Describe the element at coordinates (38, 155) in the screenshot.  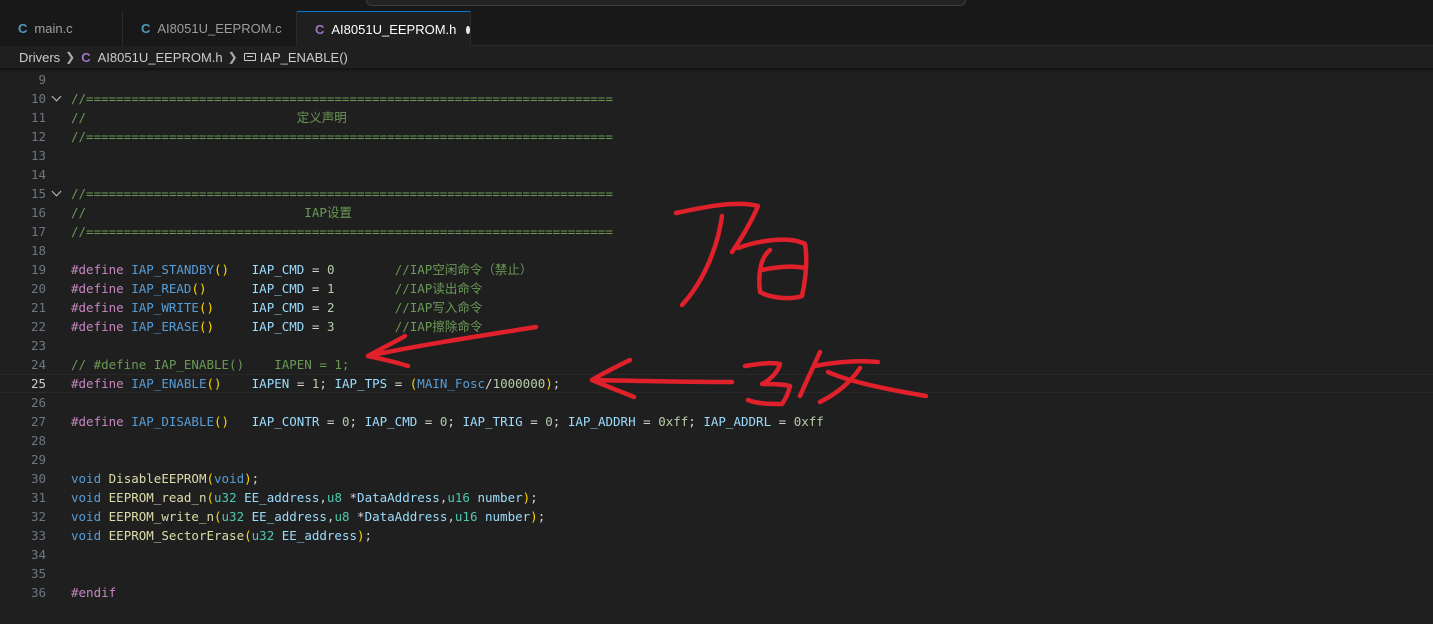
I see `line-number: 13` at that location.